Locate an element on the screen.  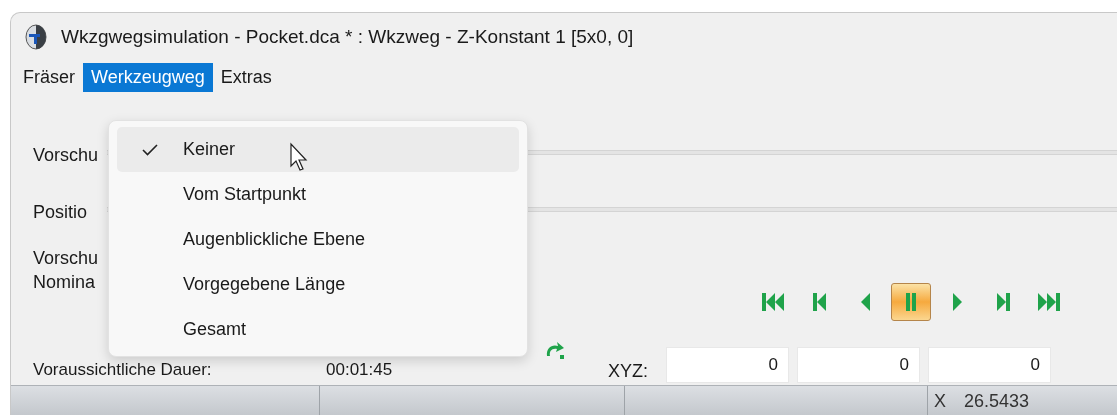
last-icon is located at coordinates (1049, 302).